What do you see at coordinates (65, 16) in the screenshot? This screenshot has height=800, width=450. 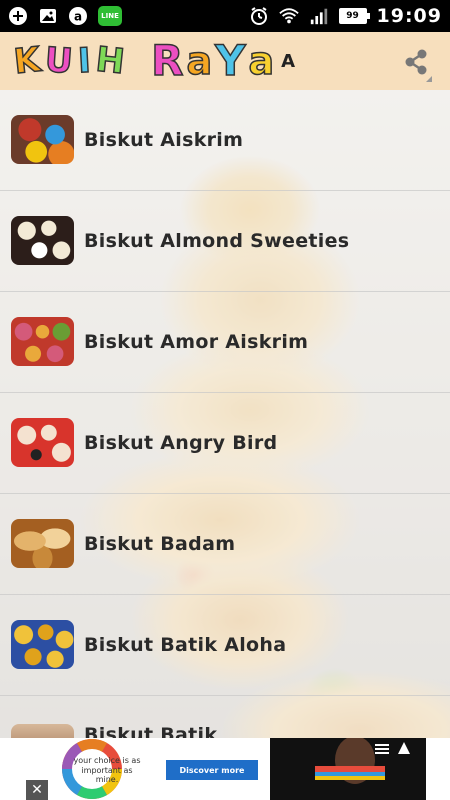 I see `status-bar-left: a LINE` at bounding box center [65, 16].